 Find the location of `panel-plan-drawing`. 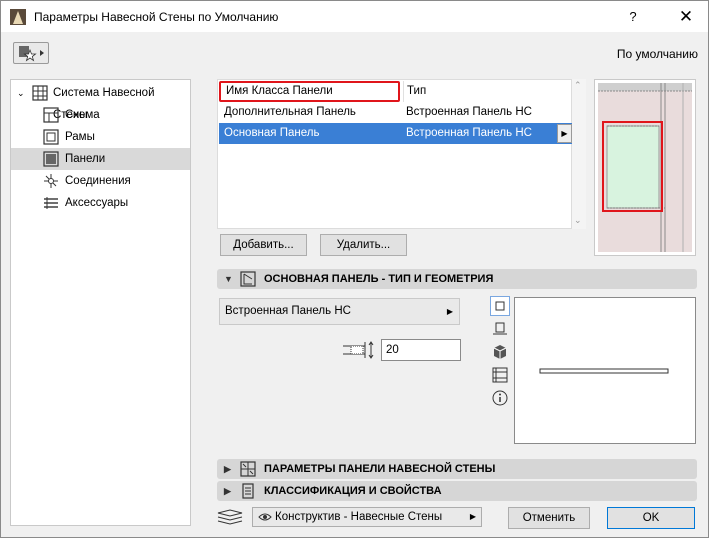

panel-plan-drawing is located at coordinates (604, 371).